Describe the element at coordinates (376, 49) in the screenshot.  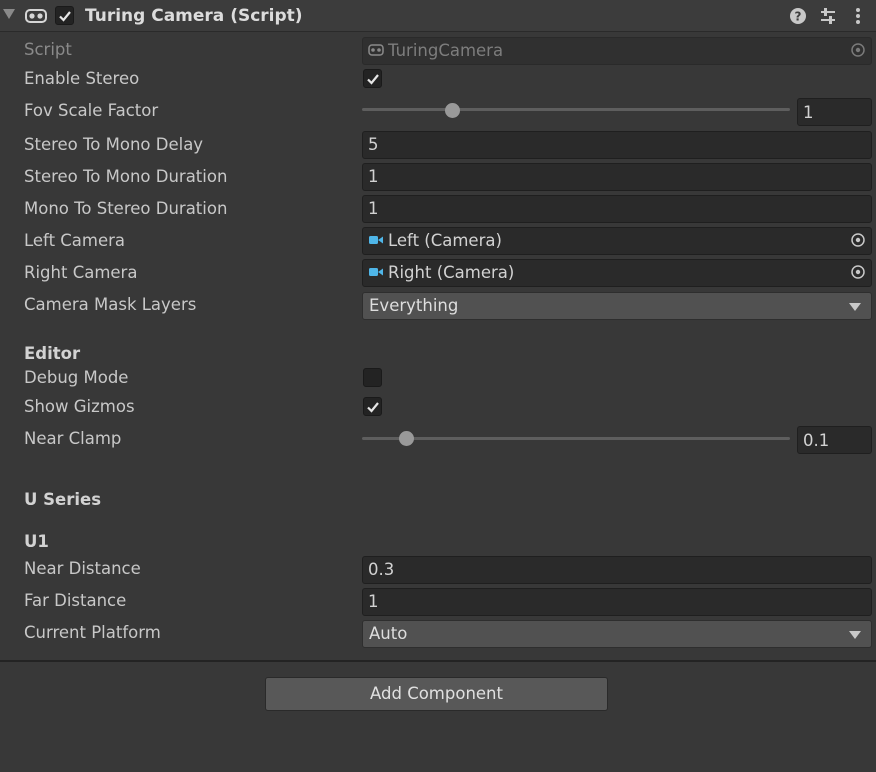
I see `script-asset-icon` at that location.